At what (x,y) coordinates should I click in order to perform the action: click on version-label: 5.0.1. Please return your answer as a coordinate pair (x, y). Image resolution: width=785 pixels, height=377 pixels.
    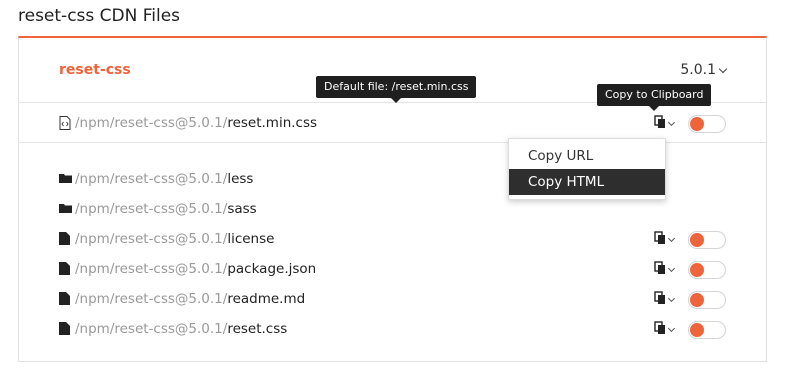
    Looking at the image, I should click on (698, 70).